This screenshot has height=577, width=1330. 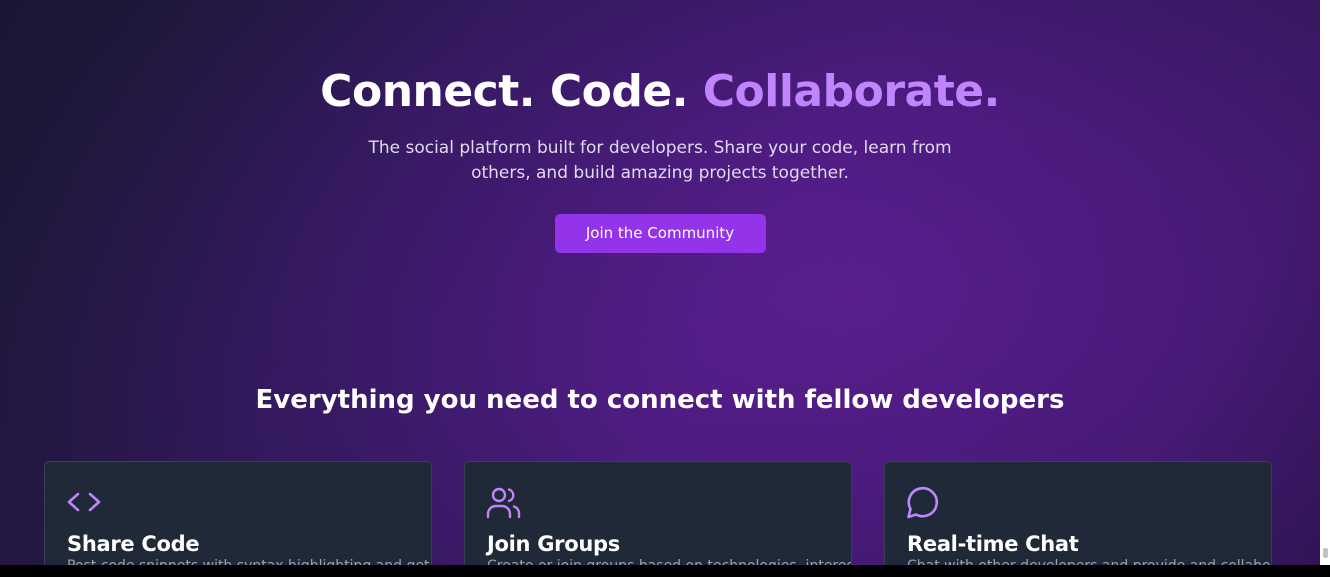 What do you see at coordinates (660, 233) in the screenshot?
I see `join-community-button: Join the Community` at bounding box center [660, 233].